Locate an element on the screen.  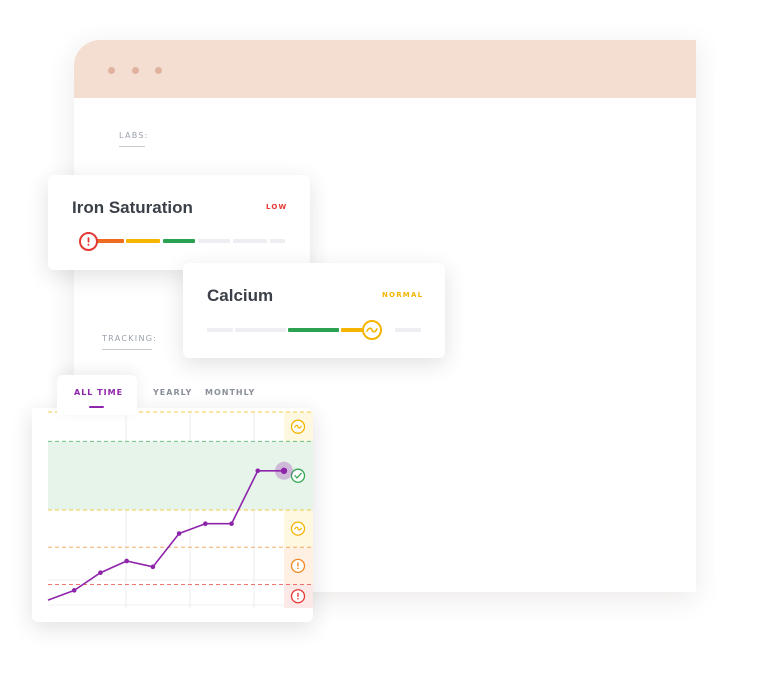
lab-status-badge: LOW is located at coordinates (277, 207).